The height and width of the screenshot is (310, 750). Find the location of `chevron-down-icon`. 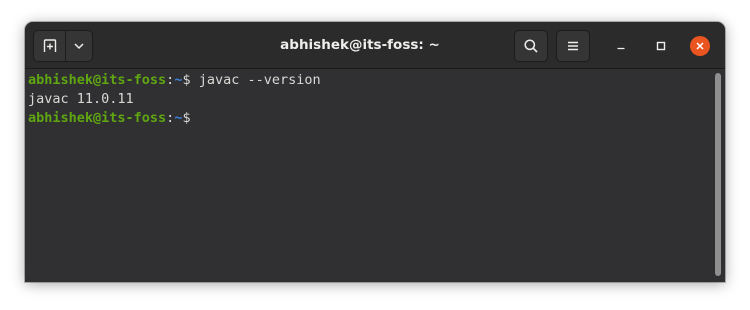

chevron-down-icon is located at coordinates (79, 46).